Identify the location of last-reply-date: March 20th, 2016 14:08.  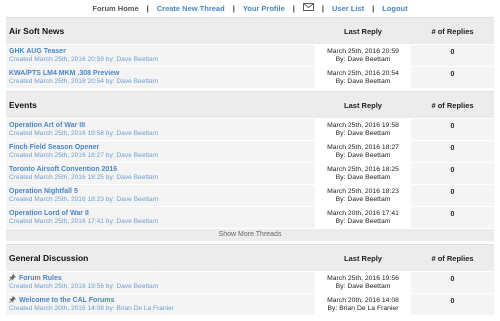
(363, 300).